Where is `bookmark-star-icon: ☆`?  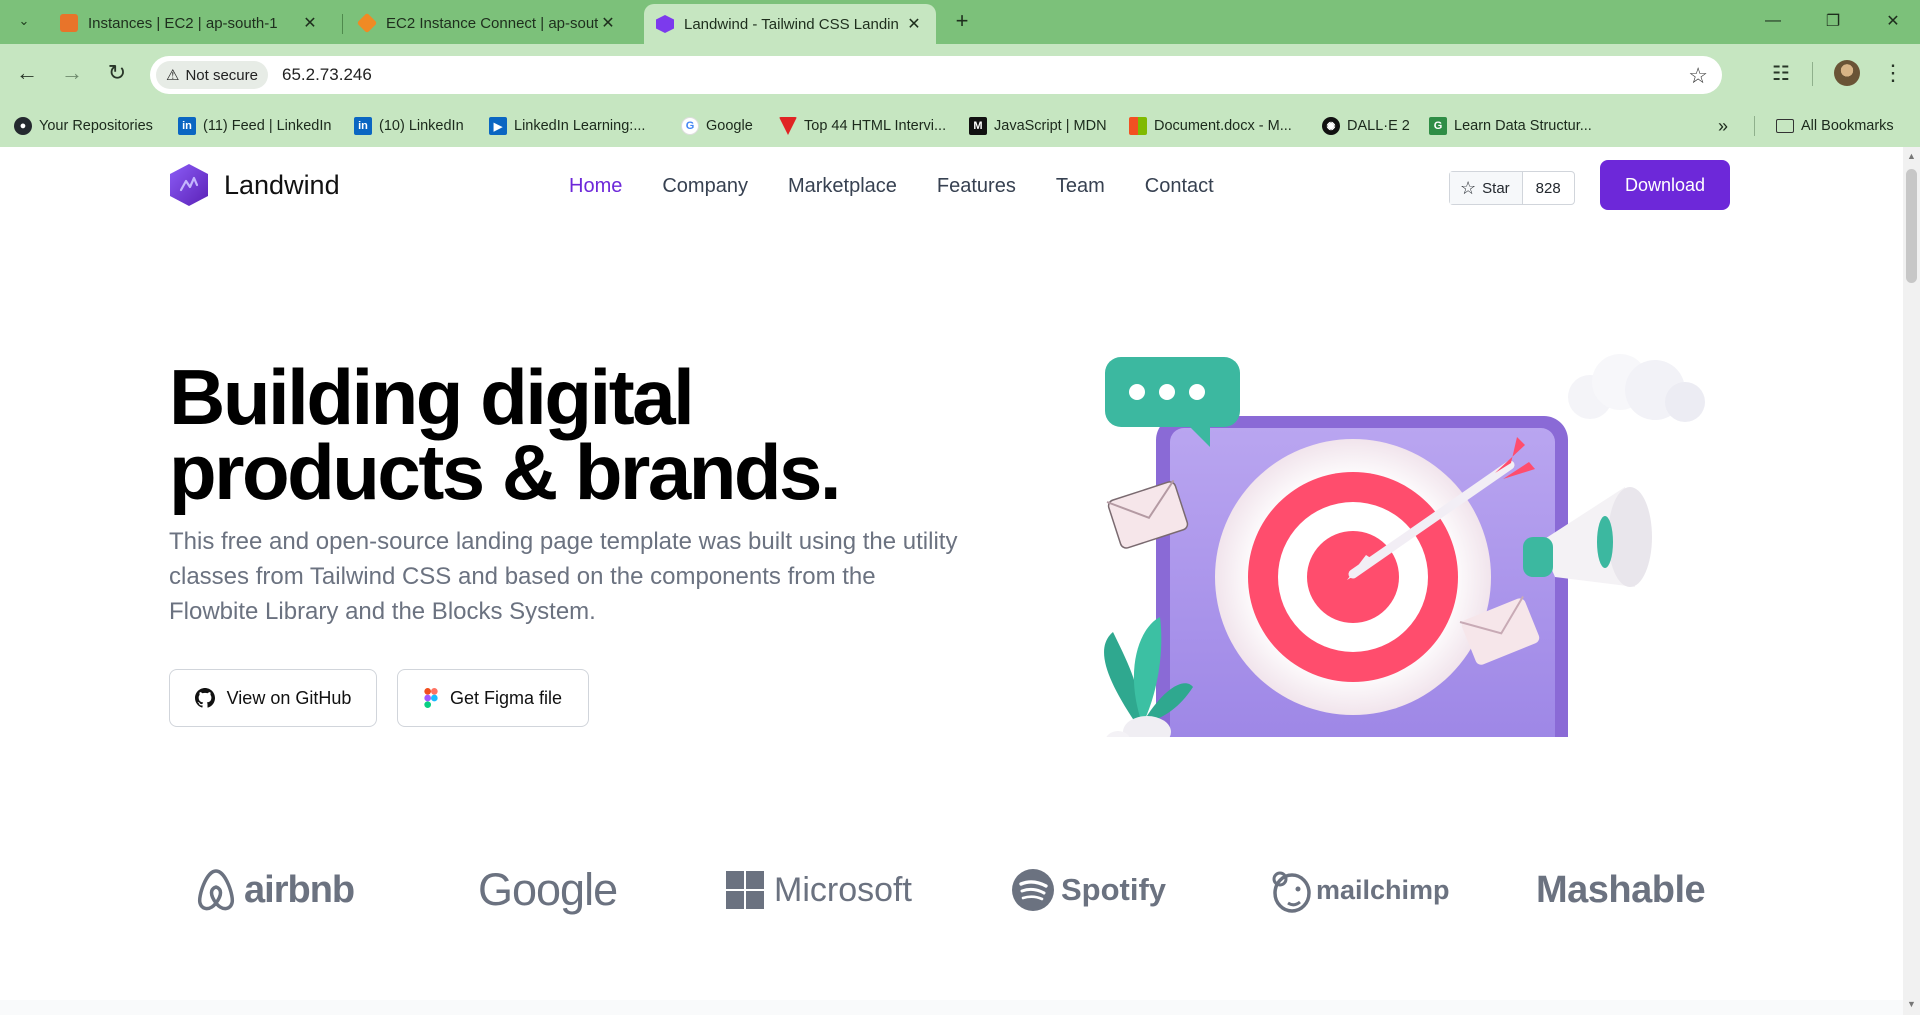
bookmark-star-icon: ☆ is located at coordinates (1698, 76).